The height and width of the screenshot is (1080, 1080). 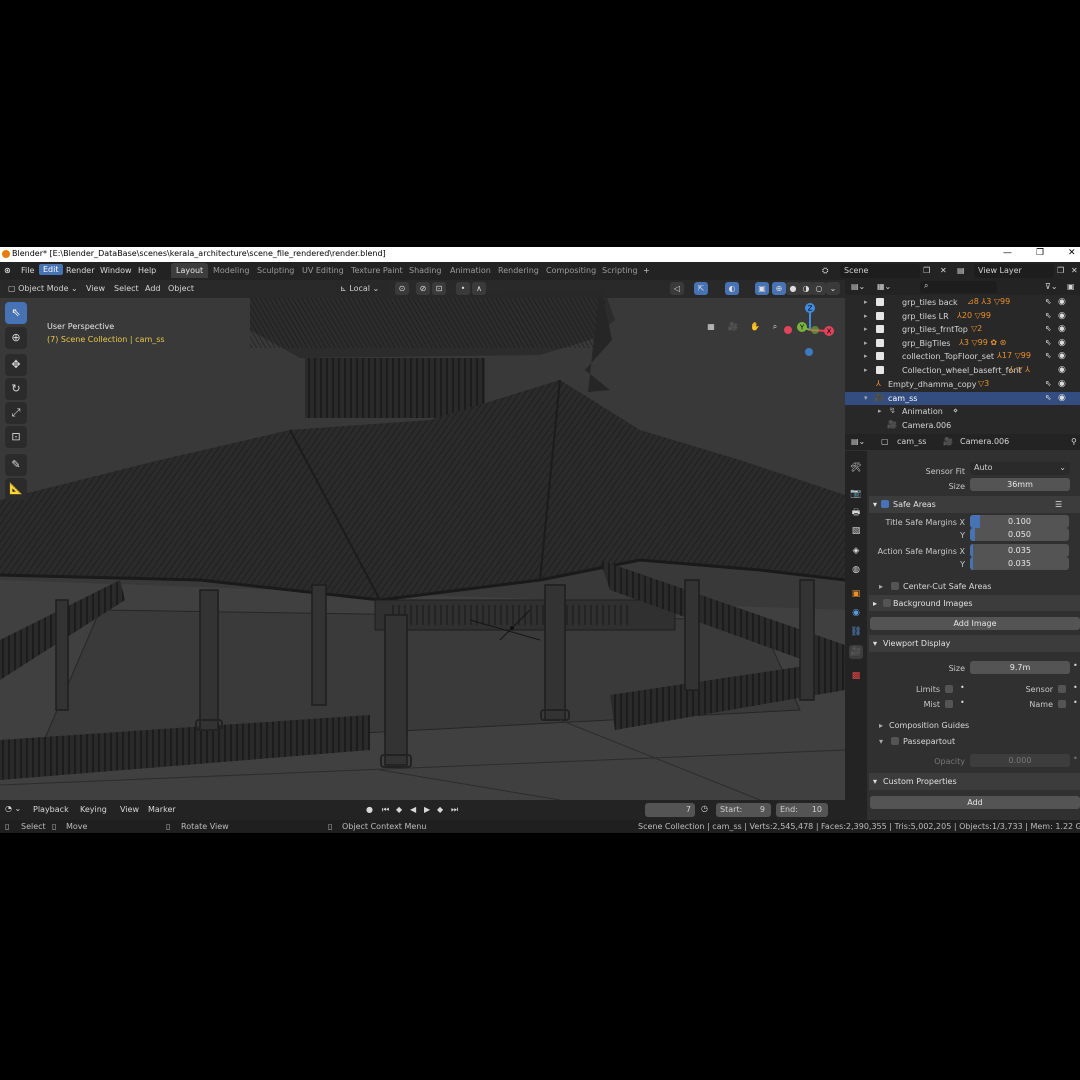 I want to click on end-frame-field: End: 10, so click(x=802, y=810).